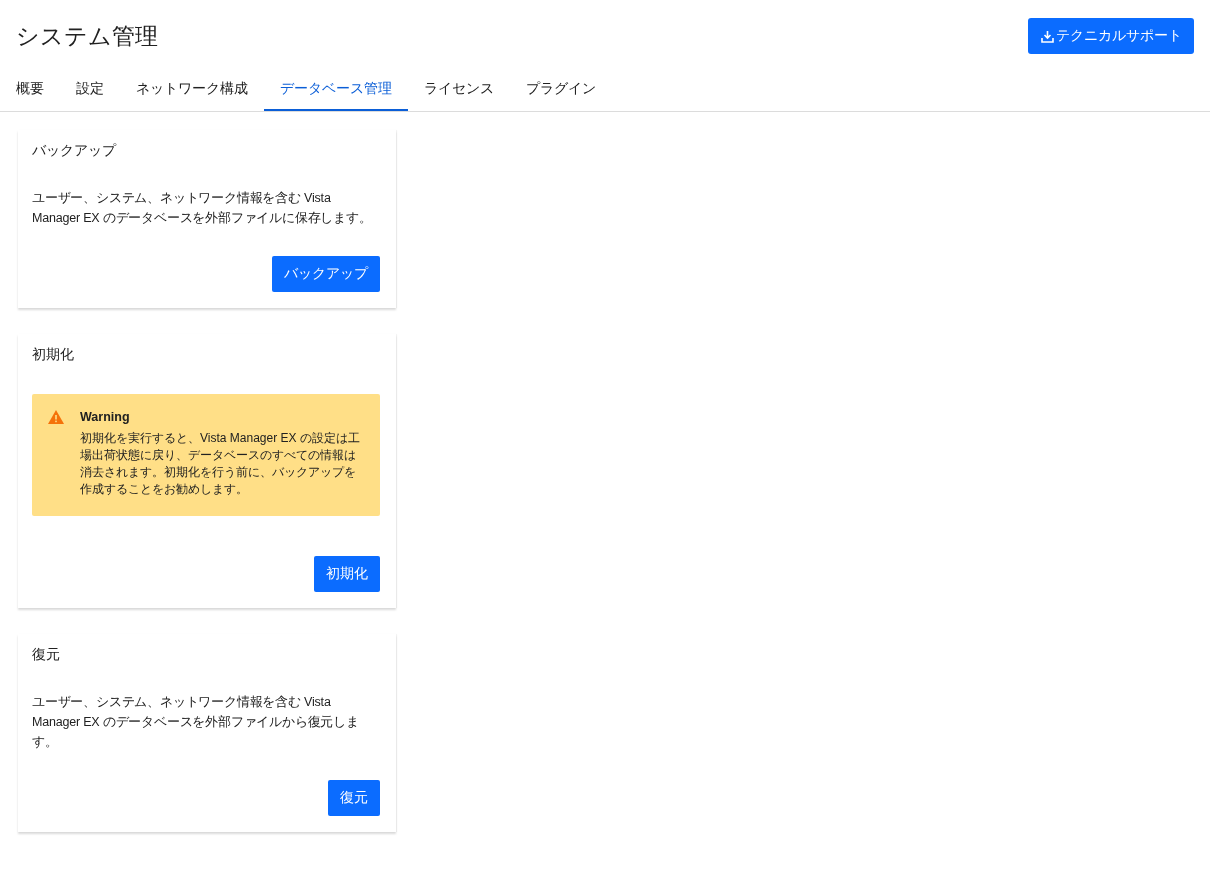  What do you see at coordinates (561, 89) in the screenshot?
I see `tab: プラグイン` at bounding box center [561, 89].